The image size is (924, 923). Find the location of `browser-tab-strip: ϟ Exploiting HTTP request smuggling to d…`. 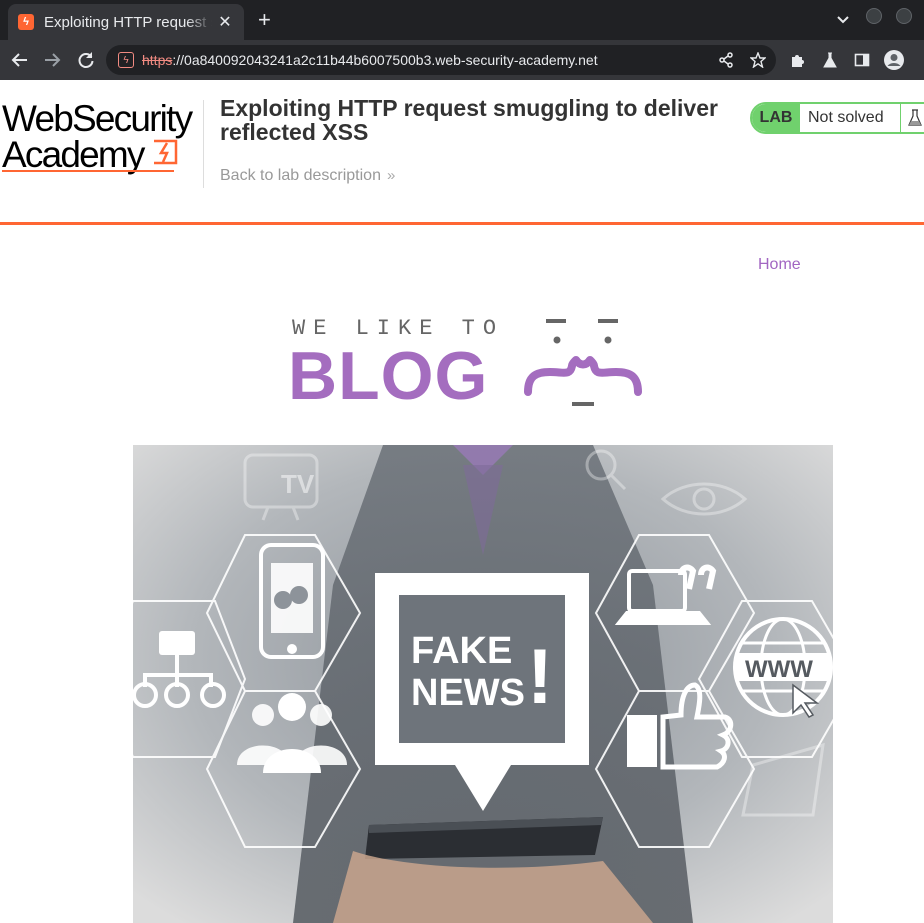

browser-tab-strip: ϟ Exploiting HTTP request smuggling to d… is located at coordinates (462, 20).